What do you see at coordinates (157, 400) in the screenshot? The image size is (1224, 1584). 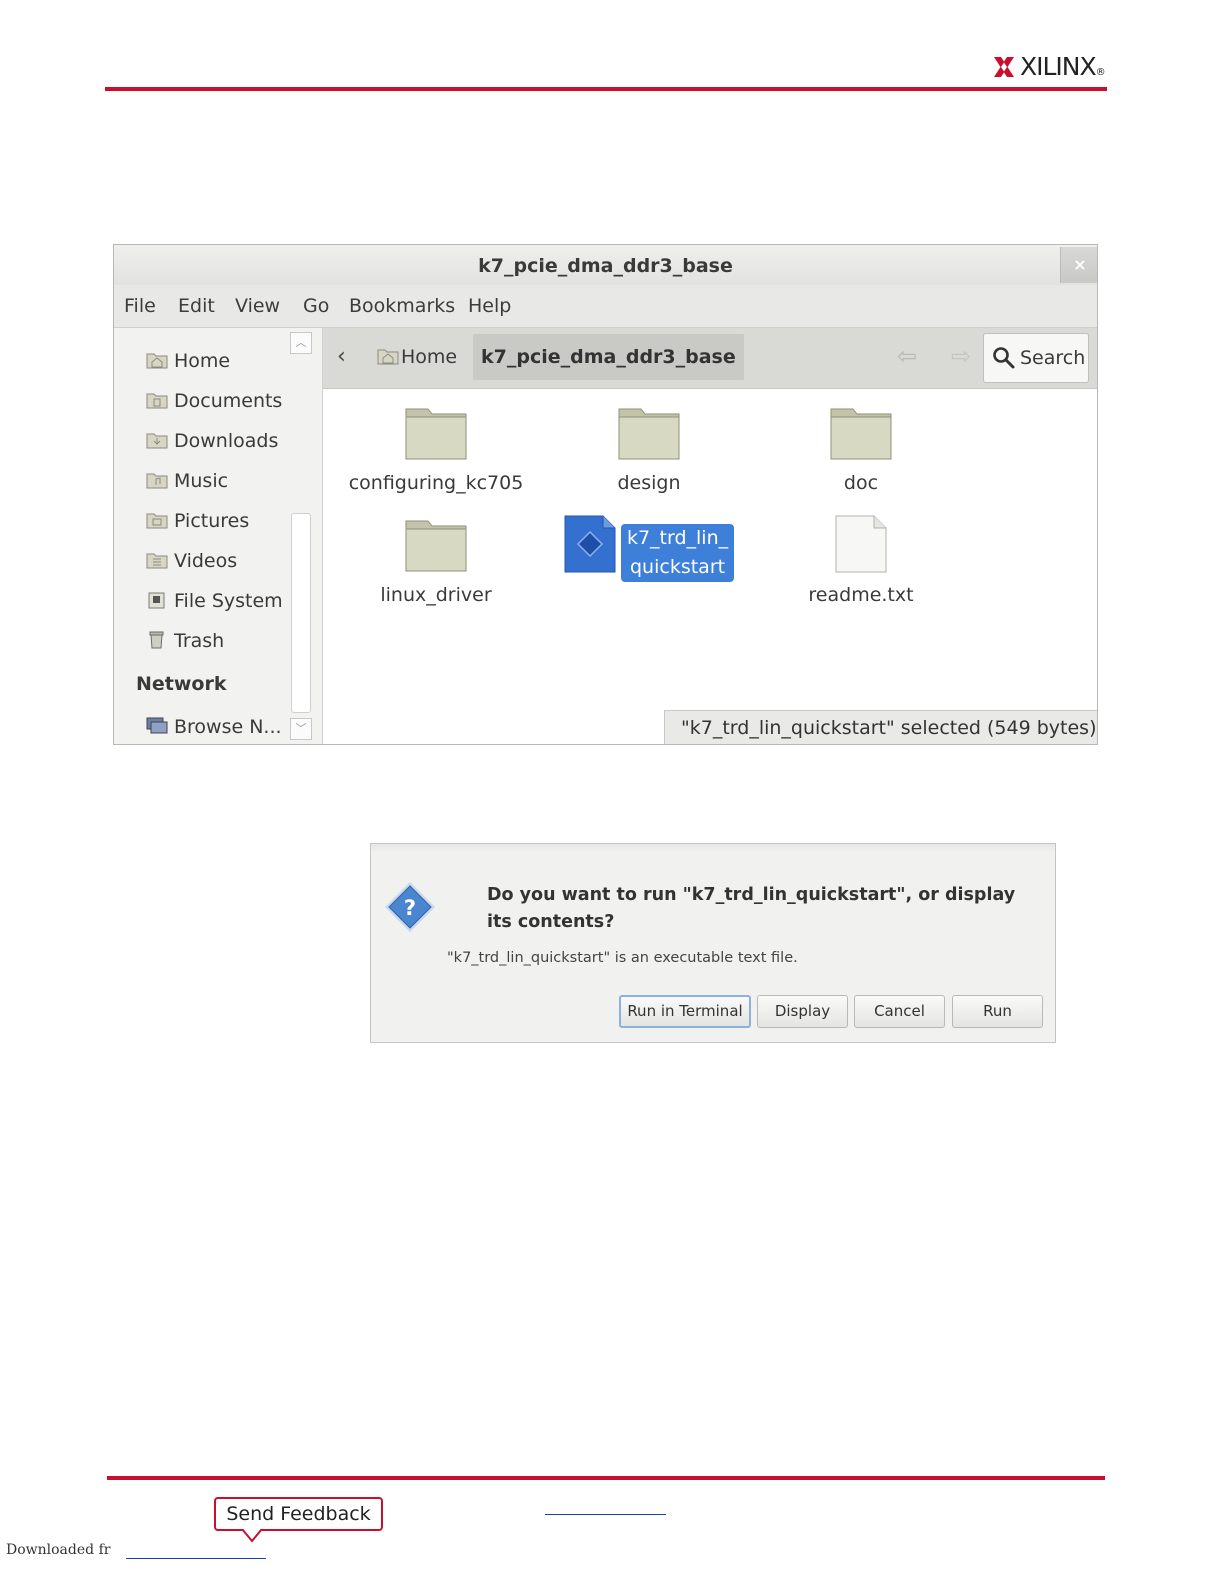 I see `documents-folder-icon` at bounding box center [157, 400].